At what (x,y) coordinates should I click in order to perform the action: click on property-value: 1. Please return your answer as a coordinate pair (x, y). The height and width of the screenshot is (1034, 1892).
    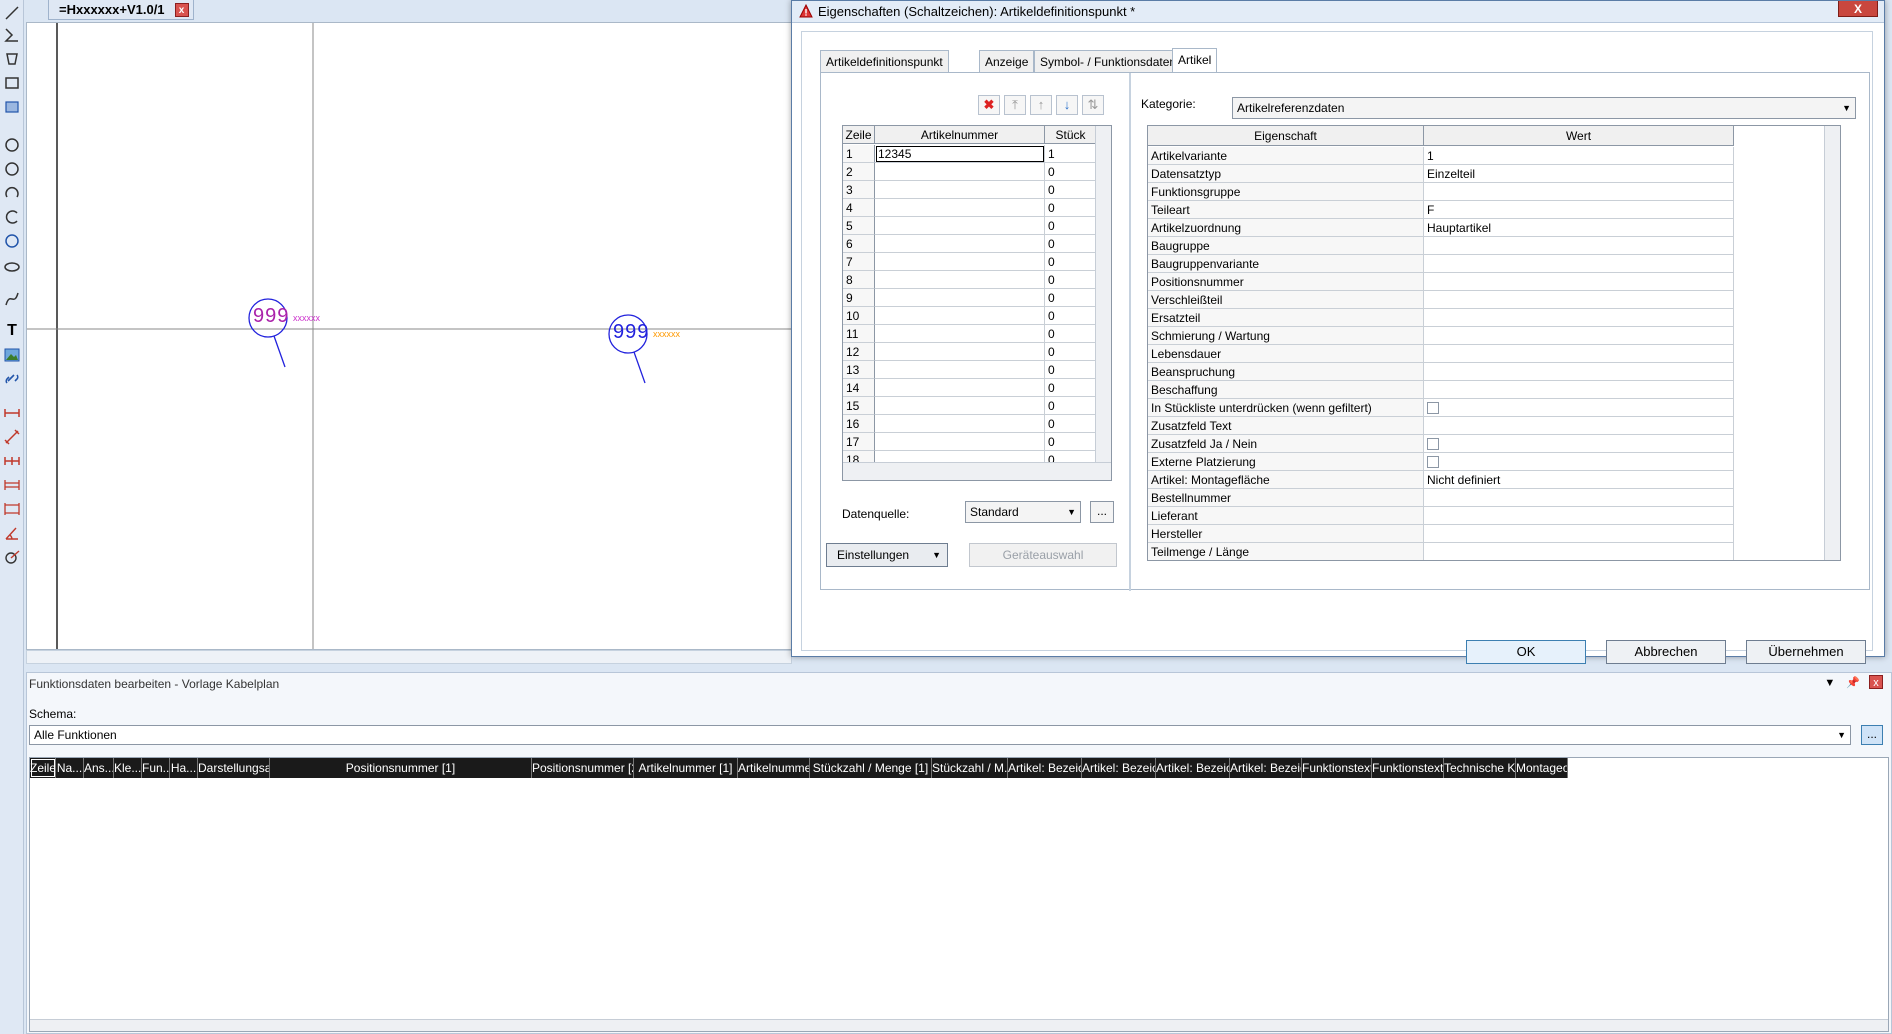
    Looking at the image, I should click on (1579, 156).